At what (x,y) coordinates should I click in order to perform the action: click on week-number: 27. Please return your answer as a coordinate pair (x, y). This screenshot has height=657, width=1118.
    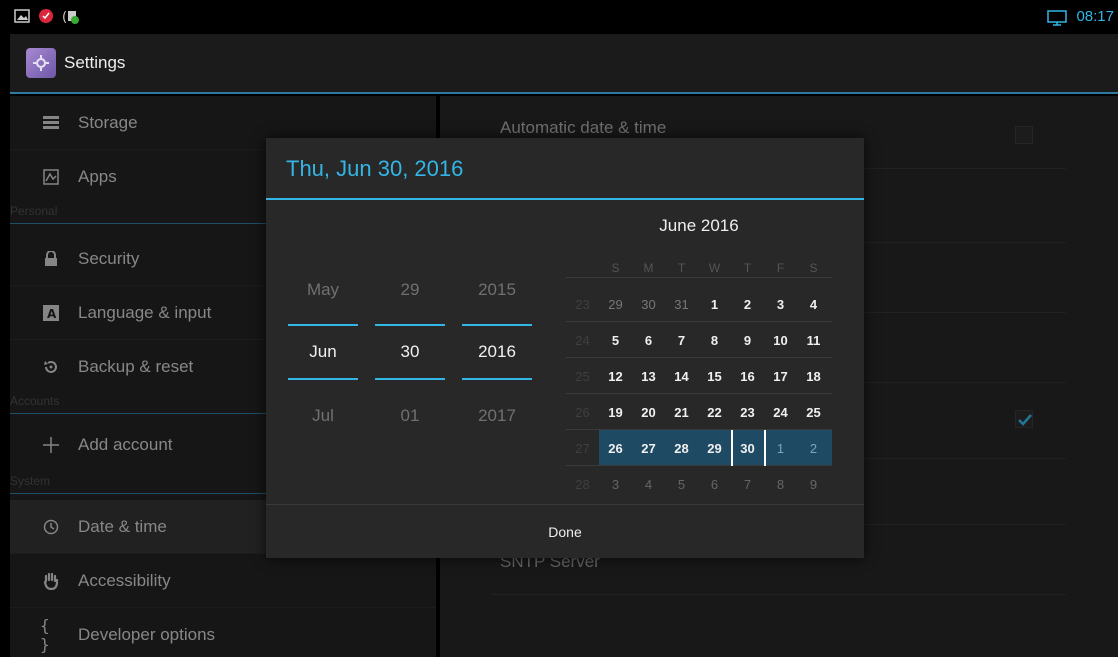
    Looking at the image, I should click on (582, 448).